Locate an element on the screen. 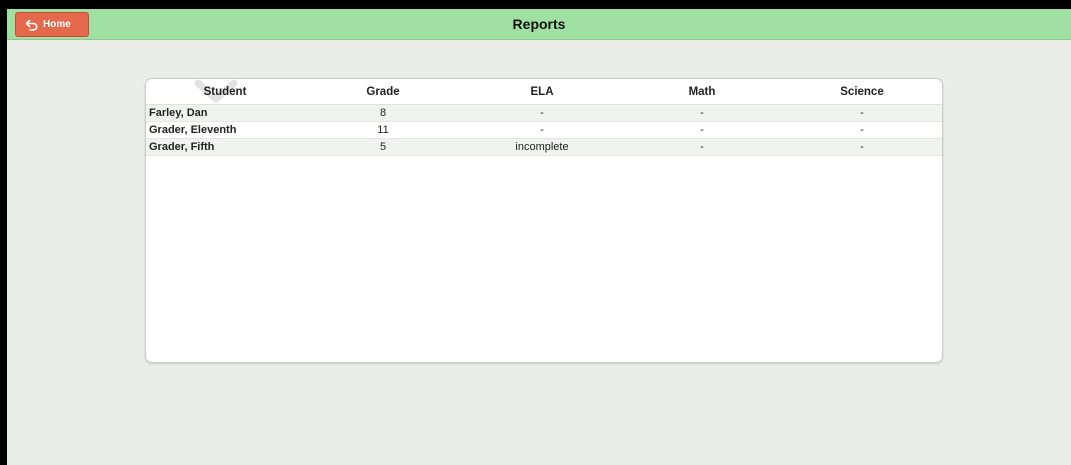  grade-cell: 11 is located at coordinates (383, 130).